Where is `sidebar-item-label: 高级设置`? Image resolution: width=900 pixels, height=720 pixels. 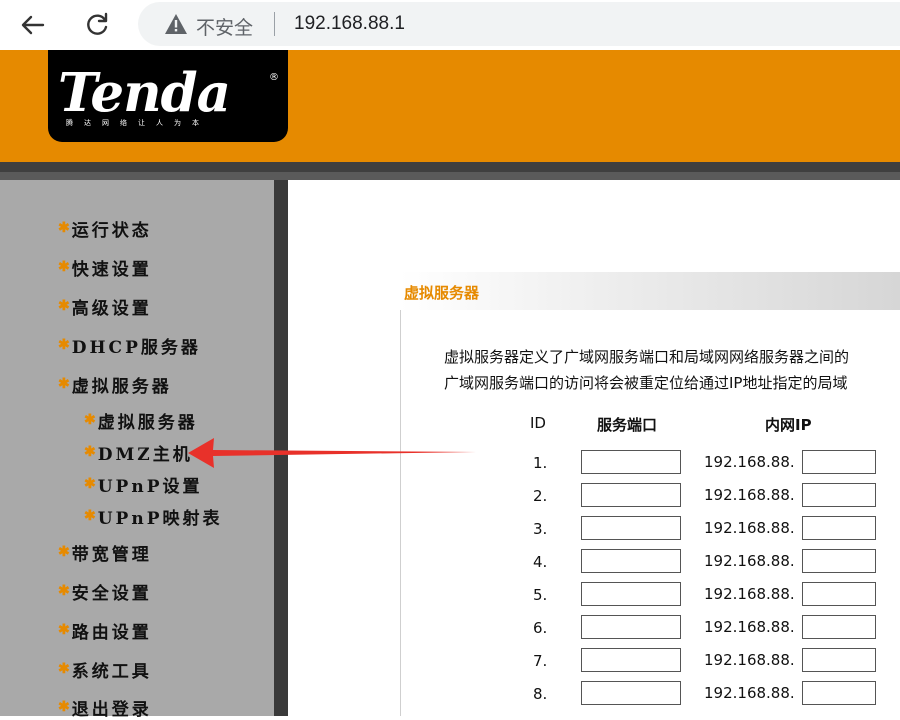
sidebar-item-label: 高级设置 is located at coordinates (111, 308).